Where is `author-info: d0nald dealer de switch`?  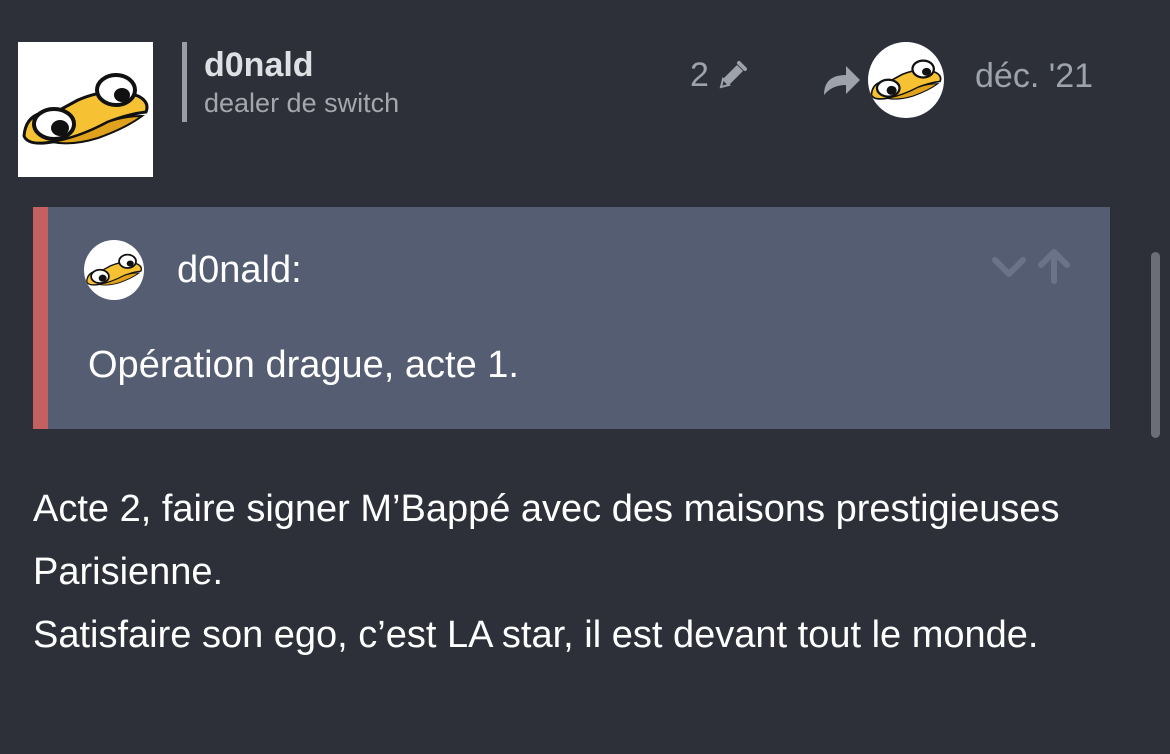 author-info: d0nald dealer de switch is located at coordinates (290, 82).